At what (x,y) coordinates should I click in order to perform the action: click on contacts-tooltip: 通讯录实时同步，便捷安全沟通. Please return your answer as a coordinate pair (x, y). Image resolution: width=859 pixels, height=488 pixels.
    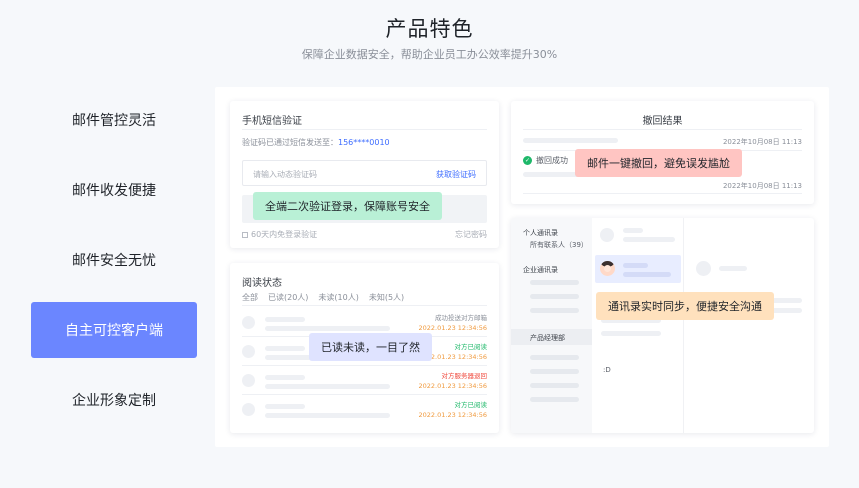
    Looking at the image, I should click on (685, 306).